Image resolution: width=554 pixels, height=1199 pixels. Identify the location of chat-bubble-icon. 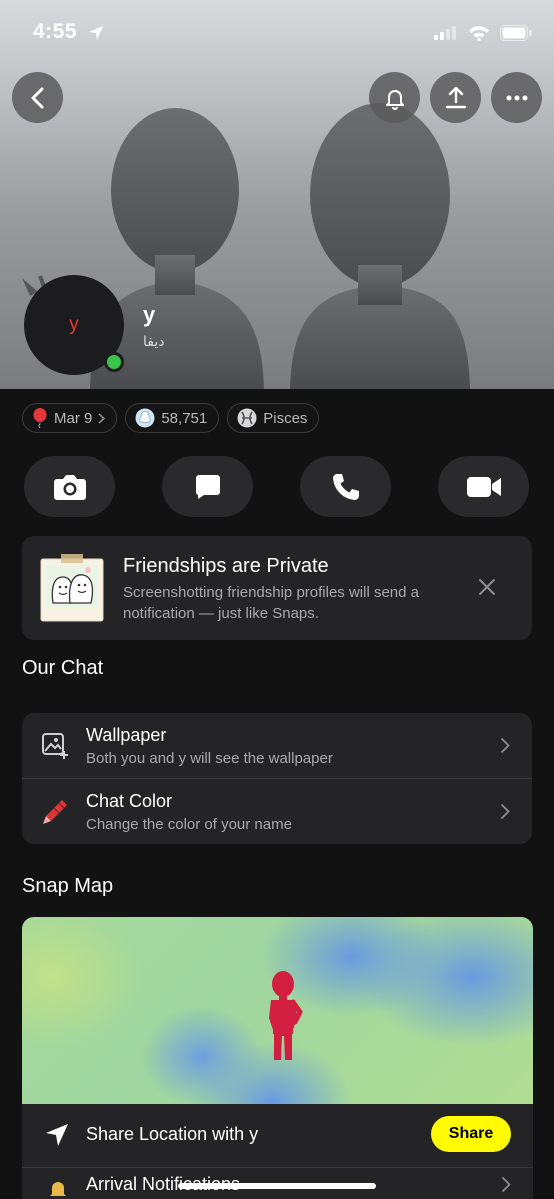
(207, 486).